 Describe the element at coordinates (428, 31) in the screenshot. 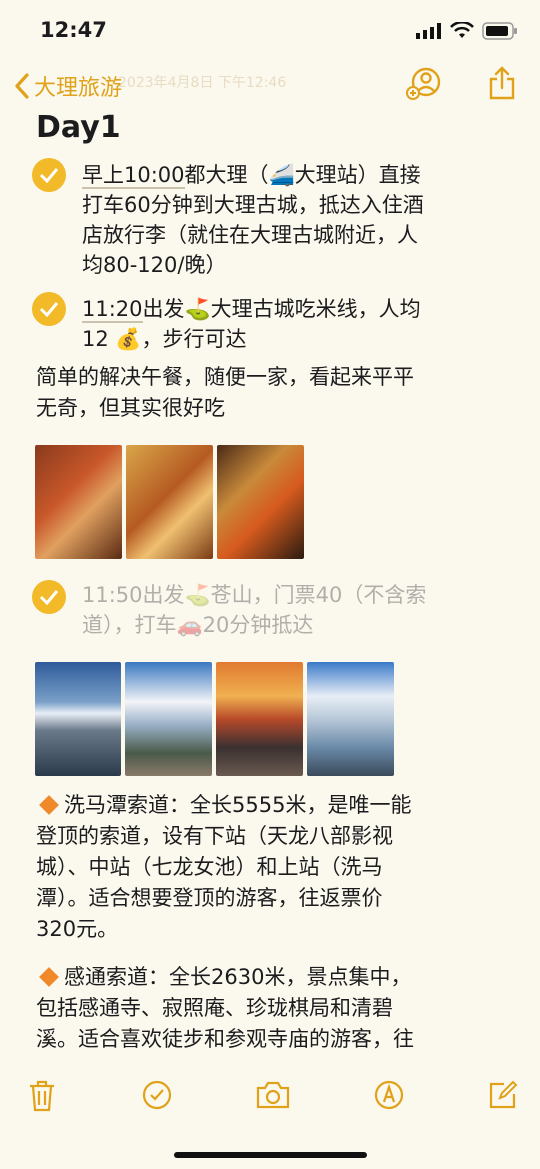

I see `cellular-signal-icon` at that location.